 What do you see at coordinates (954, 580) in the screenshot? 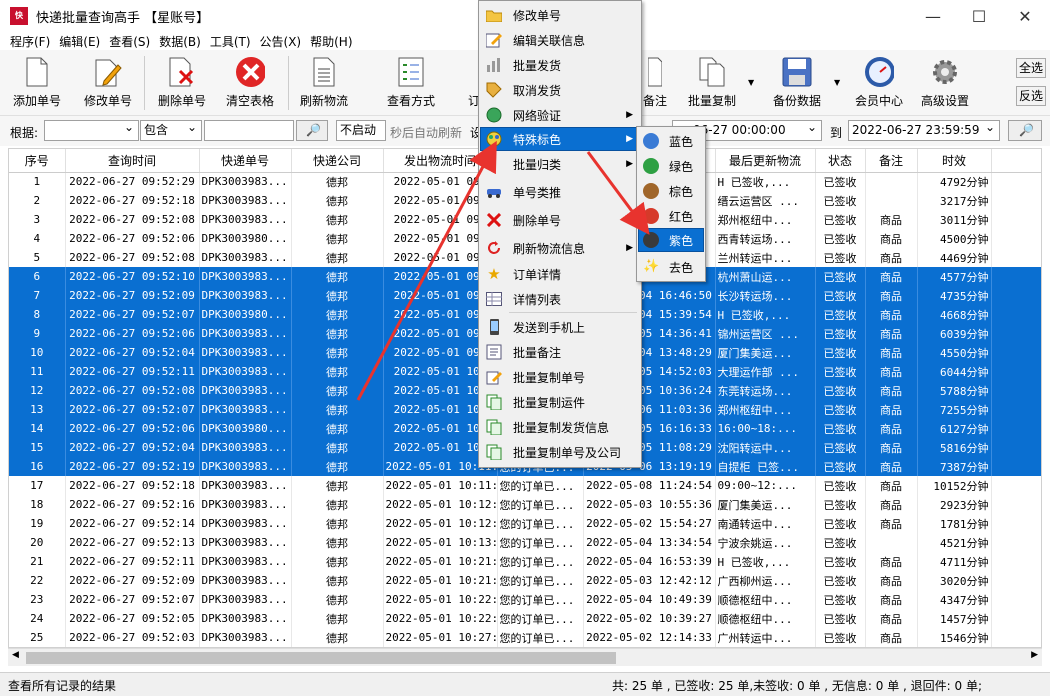
I see `table-cell-t: 3020分钟` at bounding box center [954, 580].